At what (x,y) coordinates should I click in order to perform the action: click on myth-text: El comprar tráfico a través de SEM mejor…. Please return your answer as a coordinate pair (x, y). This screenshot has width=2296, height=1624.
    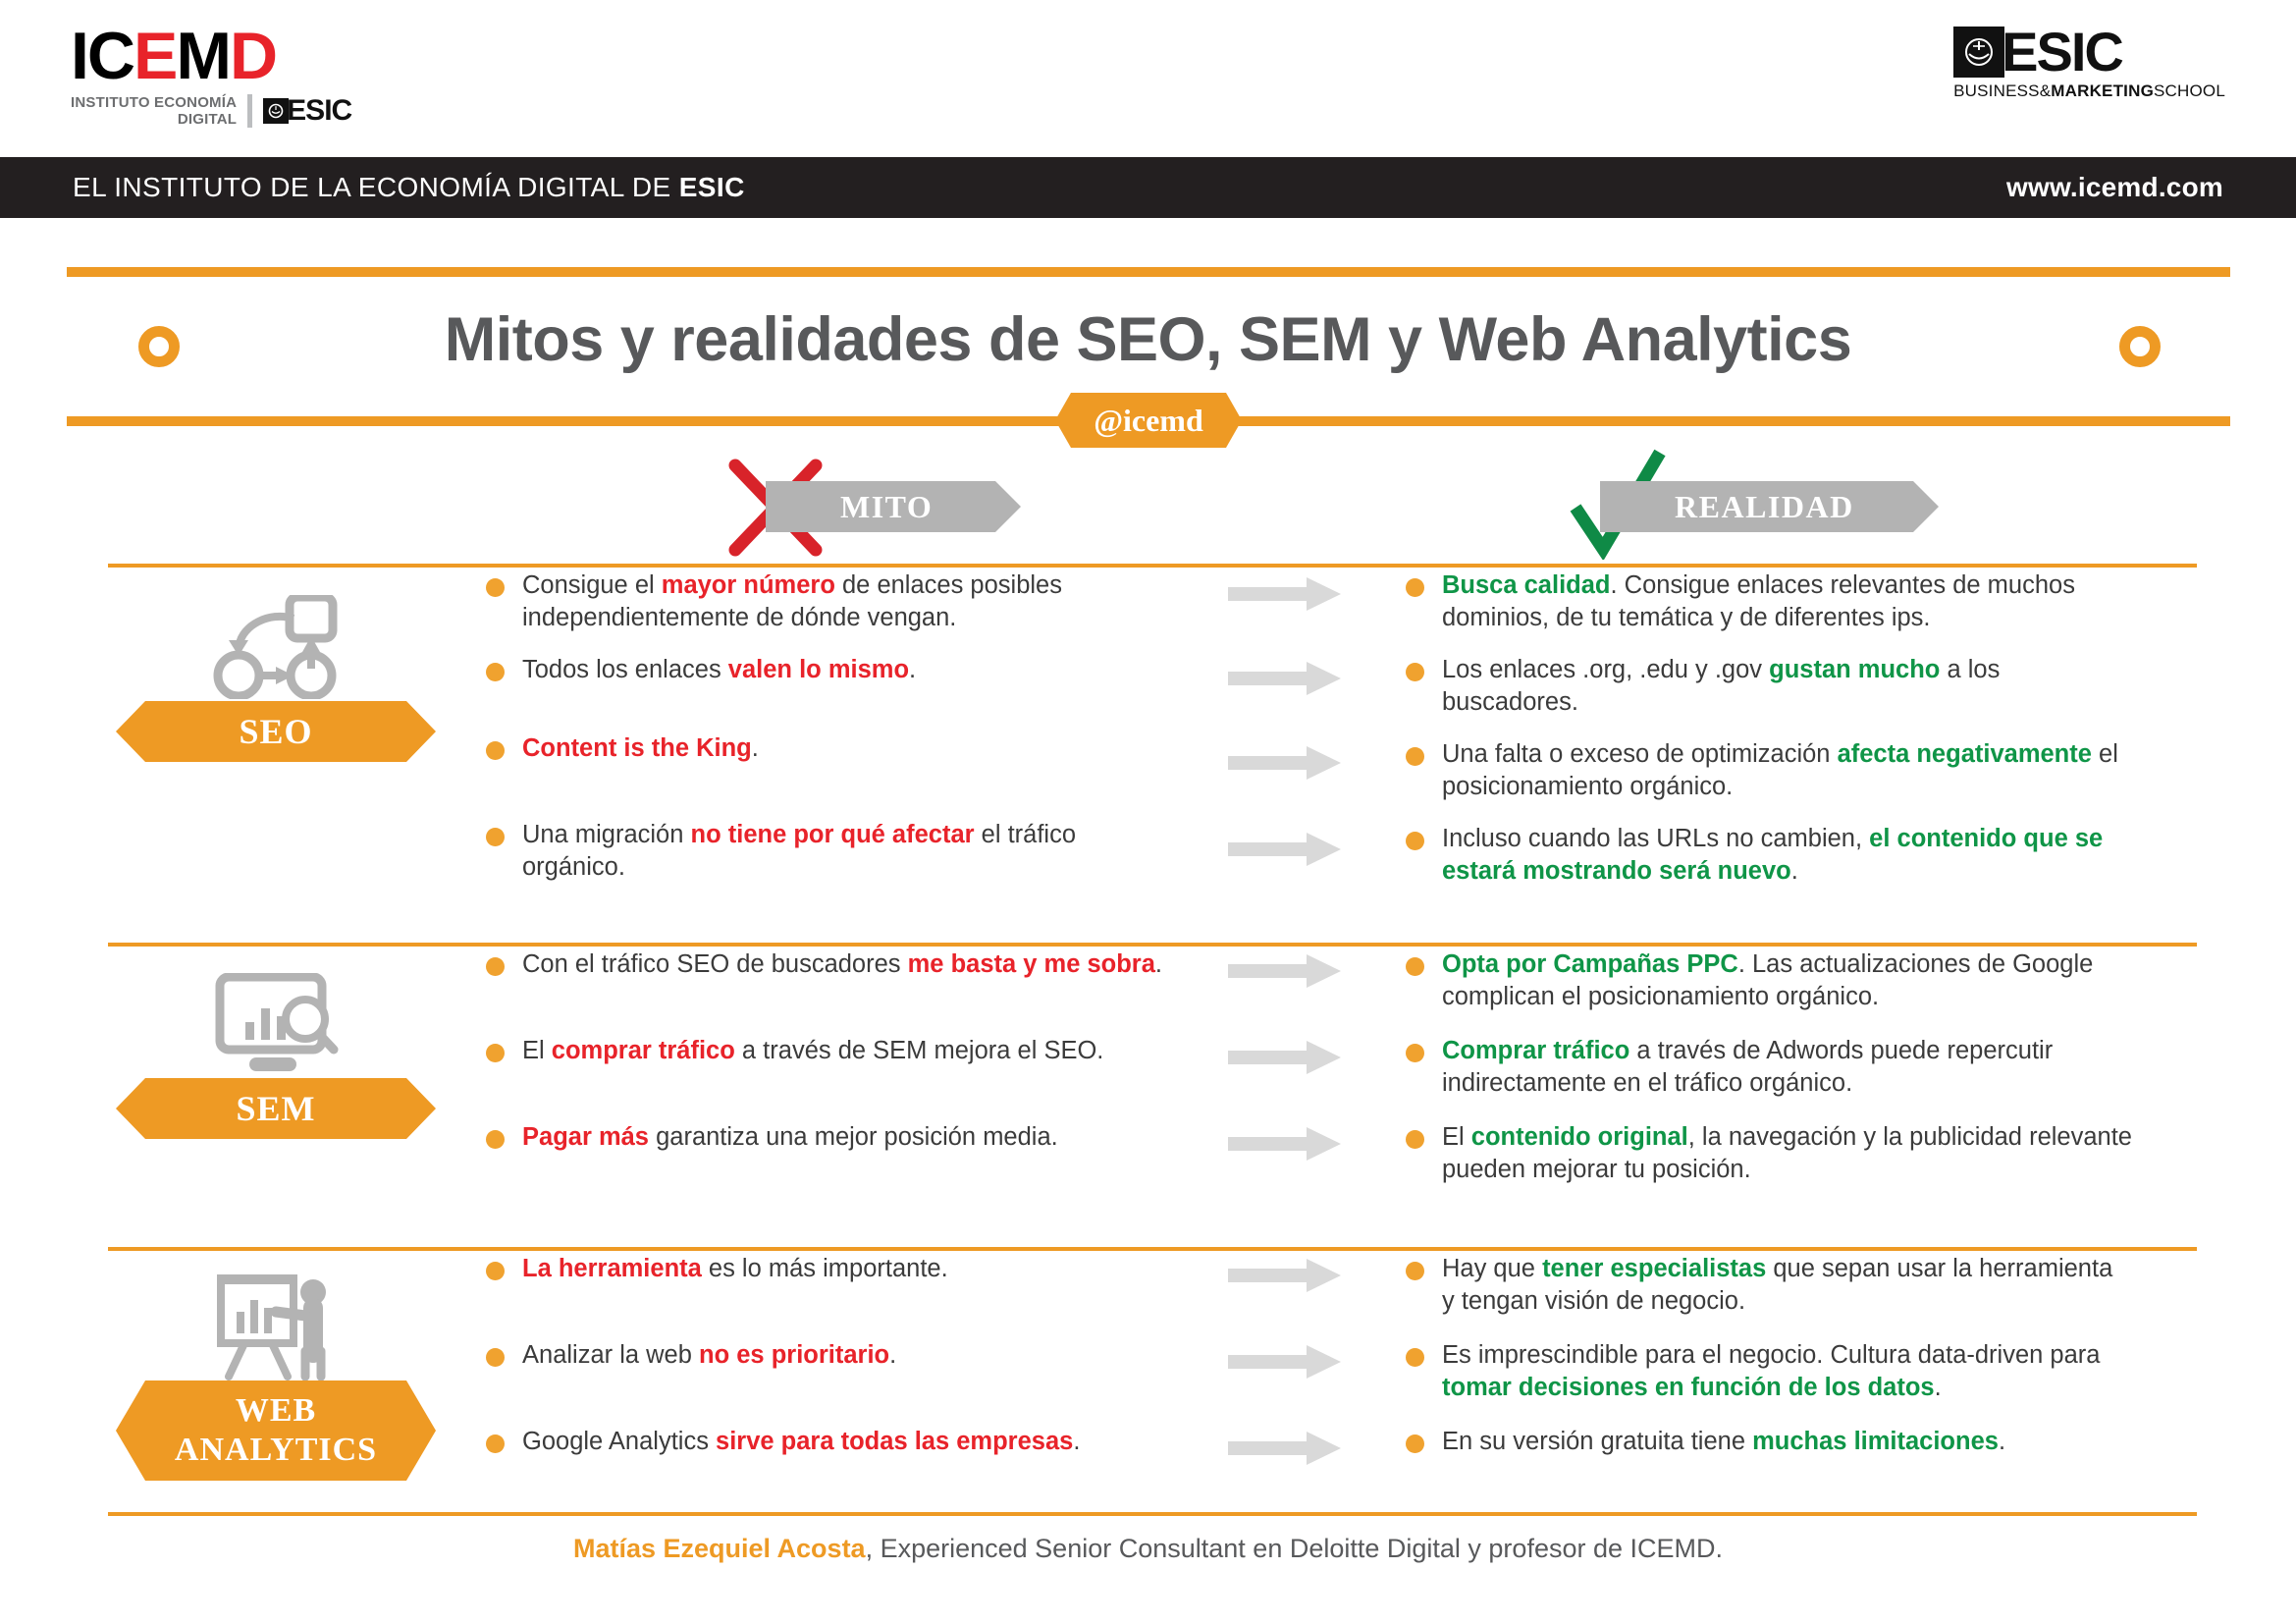
    Looking at the image, I should click on (813, 1050).